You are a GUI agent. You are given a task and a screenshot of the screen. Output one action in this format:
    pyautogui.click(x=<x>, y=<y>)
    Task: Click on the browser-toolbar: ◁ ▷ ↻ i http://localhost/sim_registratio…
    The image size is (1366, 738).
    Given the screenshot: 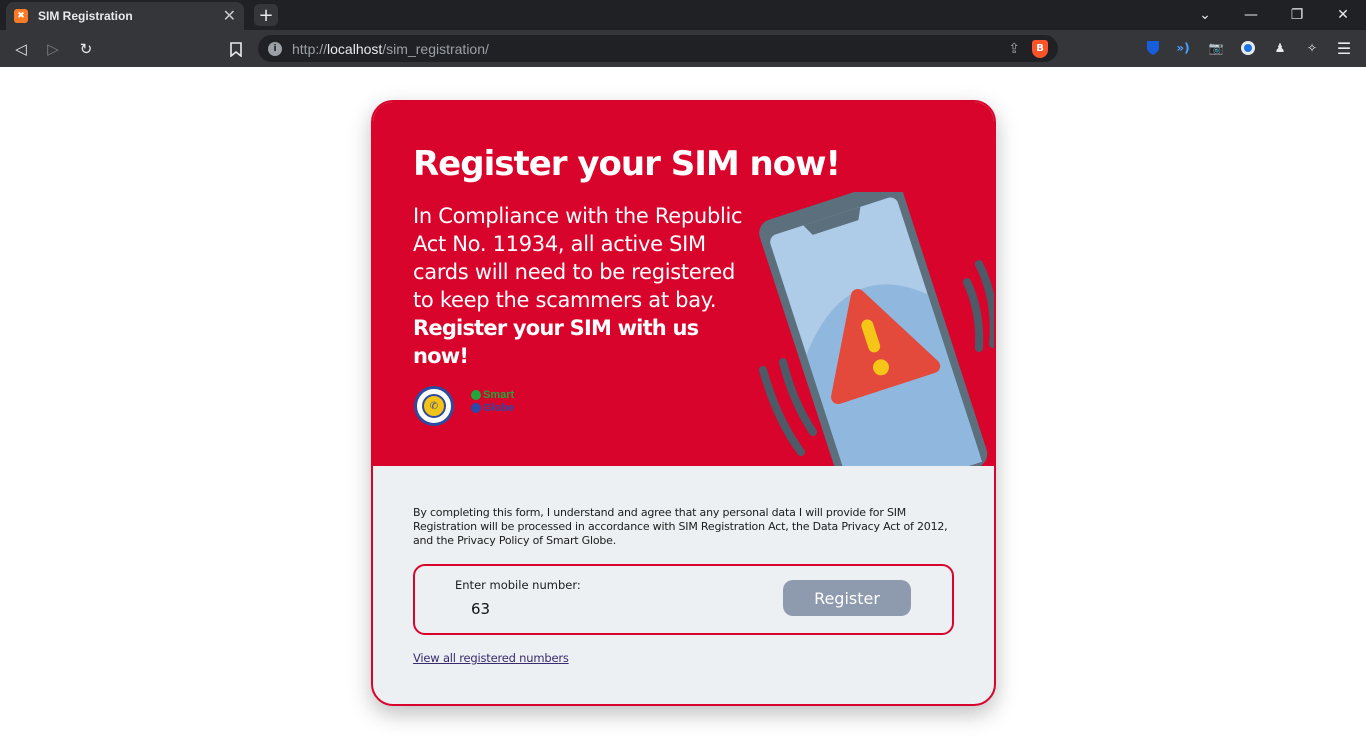 What is the action you would take?
    pyautogui.click(x=683, y=48)
    